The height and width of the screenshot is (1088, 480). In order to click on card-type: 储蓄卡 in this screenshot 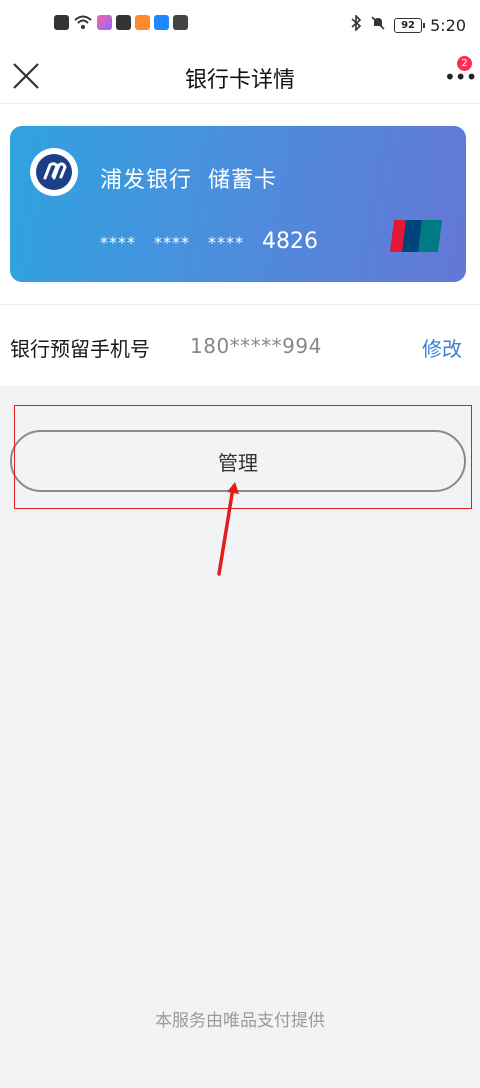, I will do `click(243, 180)`.